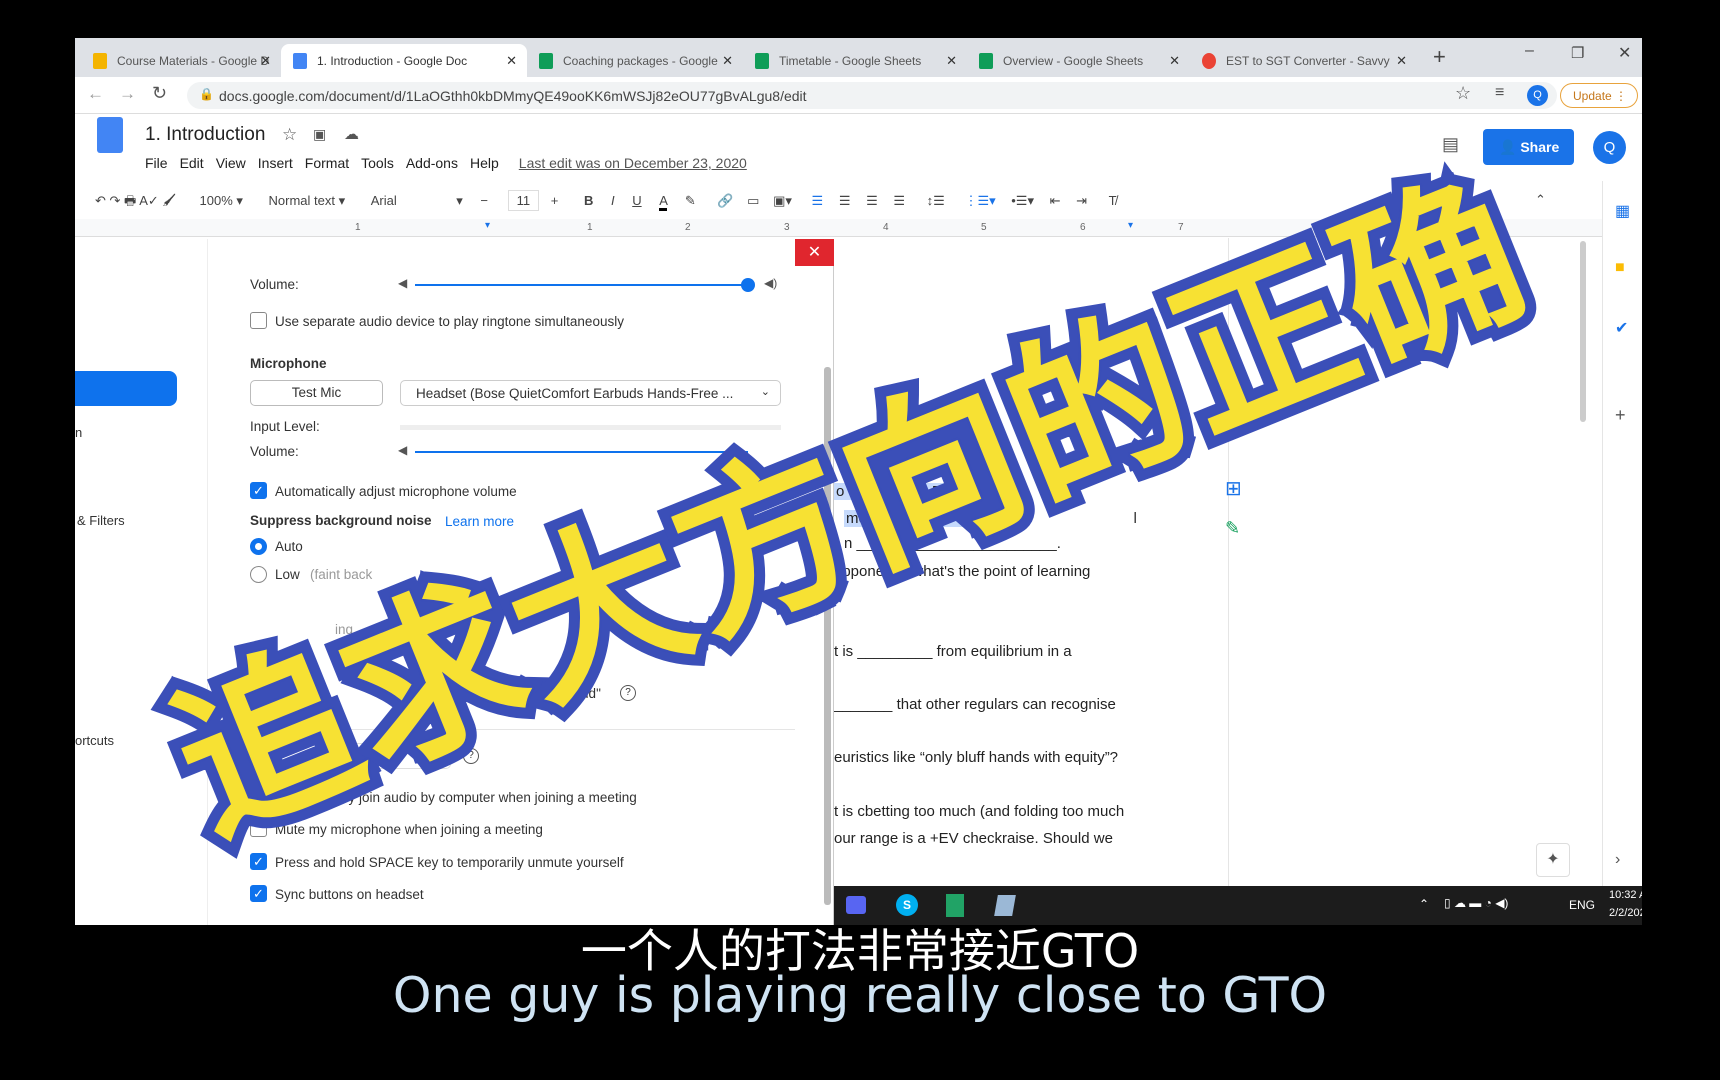 Image resolution: width=1720 pixels, height=1080 pixels. Describe the element at coordinates (636, 200) in the screenshot. I see `underline-icon: U` at that location.